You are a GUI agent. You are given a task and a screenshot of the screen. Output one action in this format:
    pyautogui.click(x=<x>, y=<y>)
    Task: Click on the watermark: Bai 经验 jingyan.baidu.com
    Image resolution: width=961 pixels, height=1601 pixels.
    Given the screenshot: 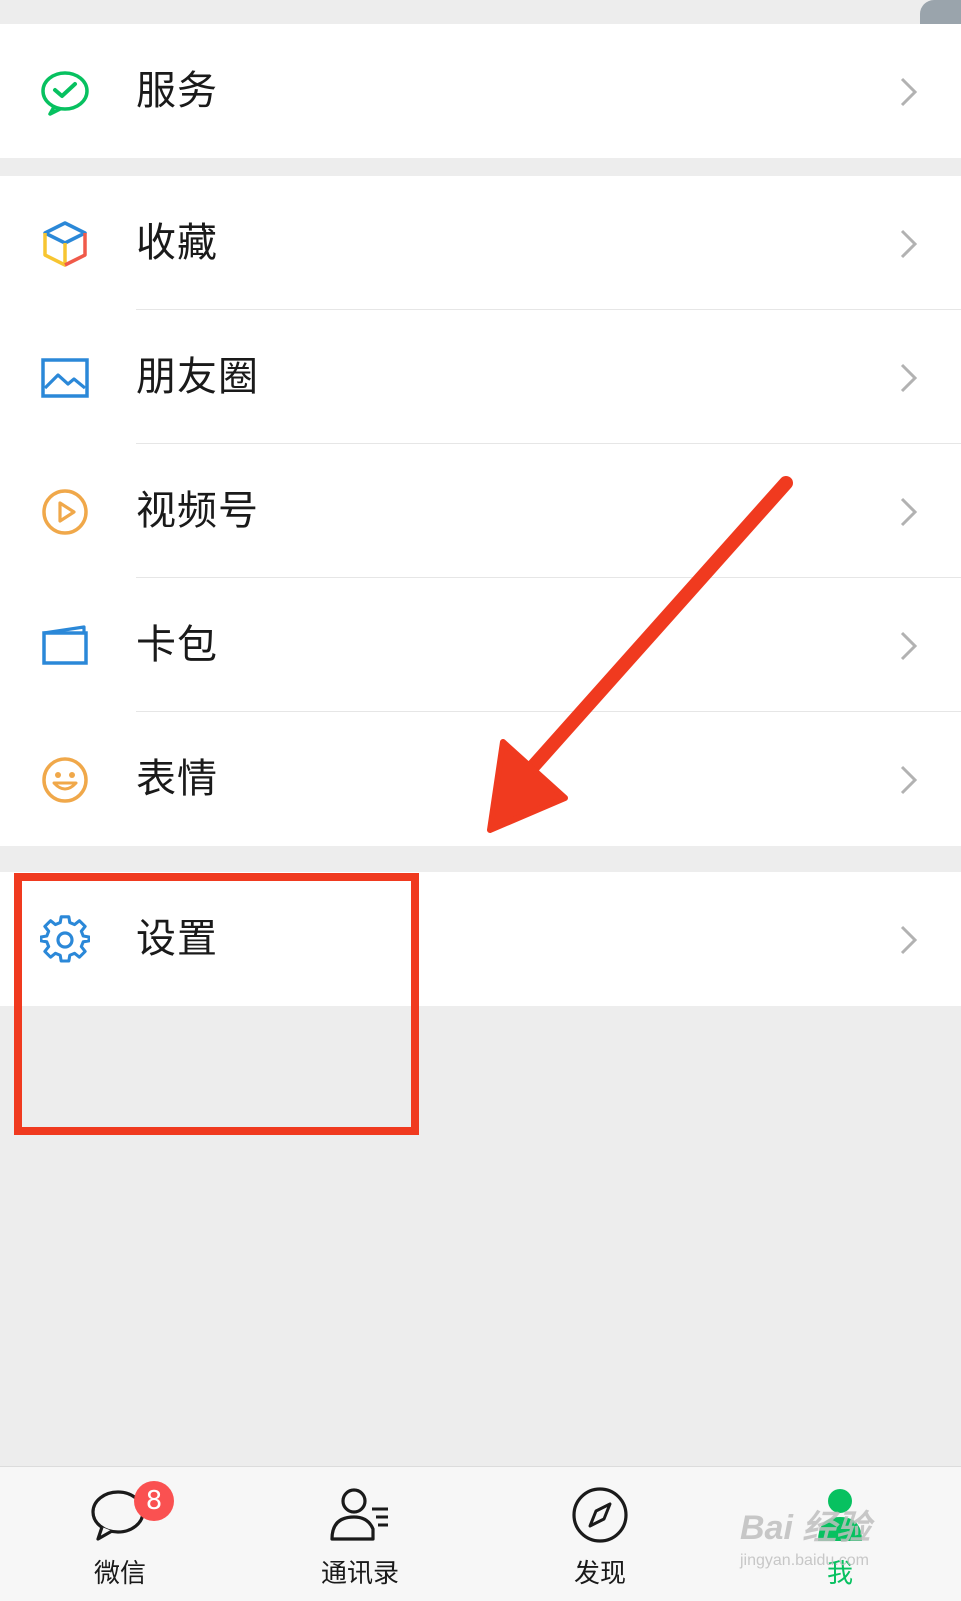 What is the action you would take?
    pyautogui.click(x=835, y=1540)
    